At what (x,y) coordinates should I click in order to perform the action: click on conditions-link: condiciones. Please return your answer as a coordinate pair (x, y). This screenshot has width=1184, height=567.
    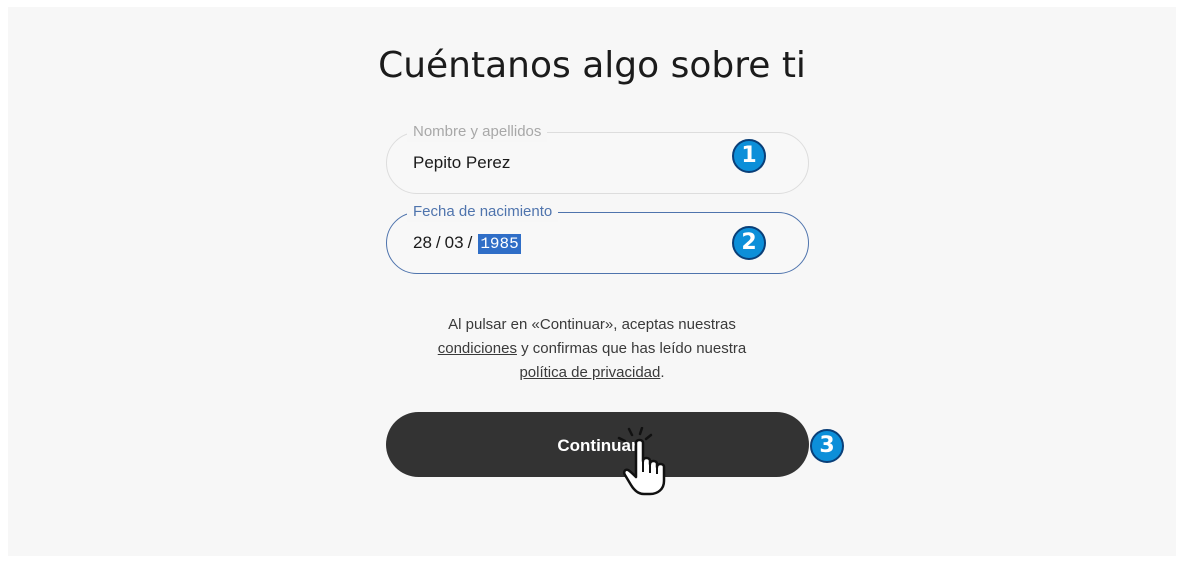
    Looking at the image, I should click on (477, 348).